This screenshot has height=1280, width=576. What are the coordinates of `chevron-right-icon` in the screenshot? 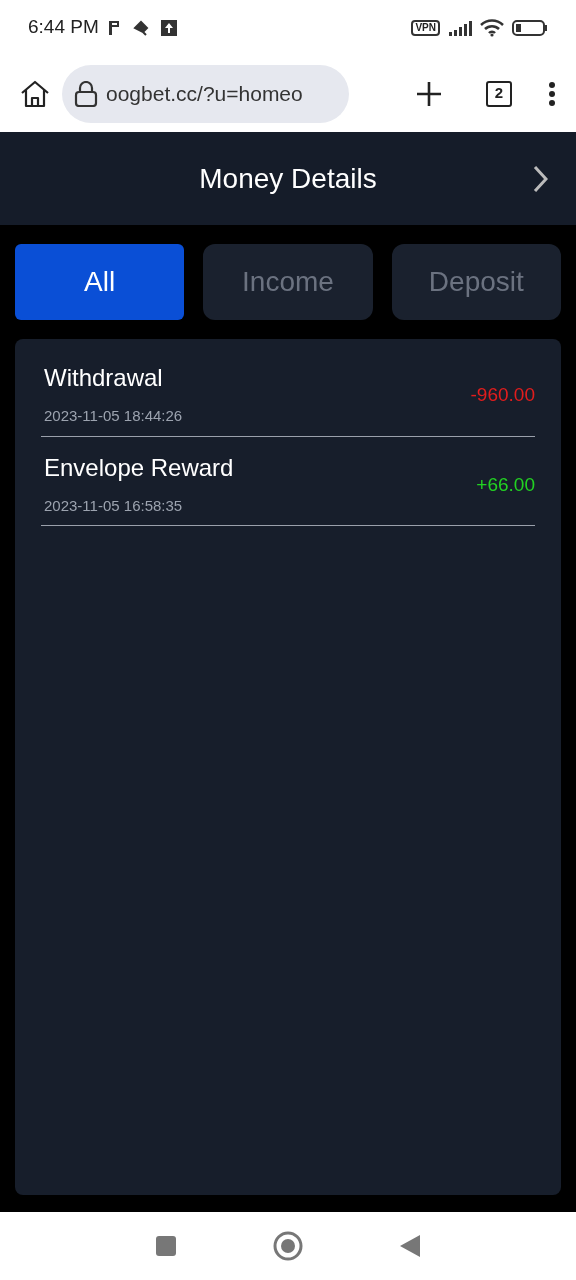 It's located at (540, 178).